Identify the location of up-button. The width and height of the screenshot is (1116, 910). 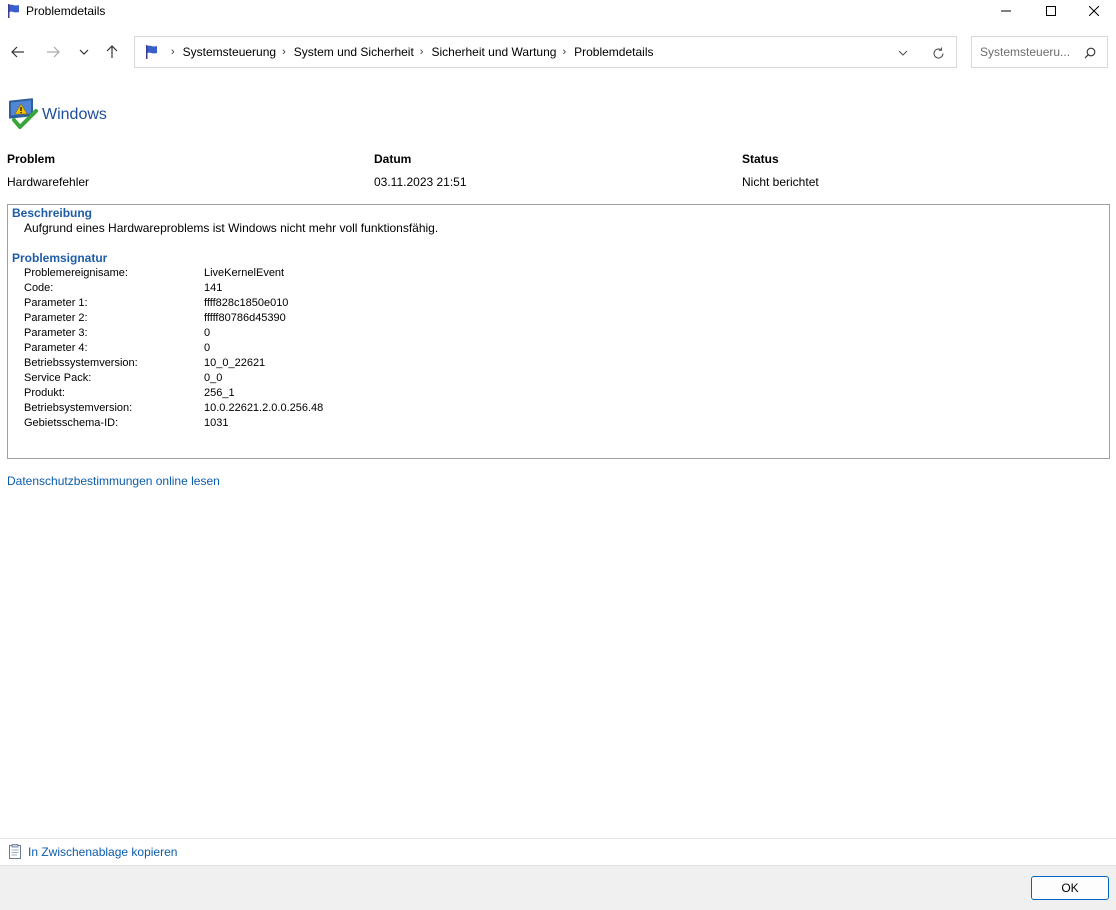
(112, 52).